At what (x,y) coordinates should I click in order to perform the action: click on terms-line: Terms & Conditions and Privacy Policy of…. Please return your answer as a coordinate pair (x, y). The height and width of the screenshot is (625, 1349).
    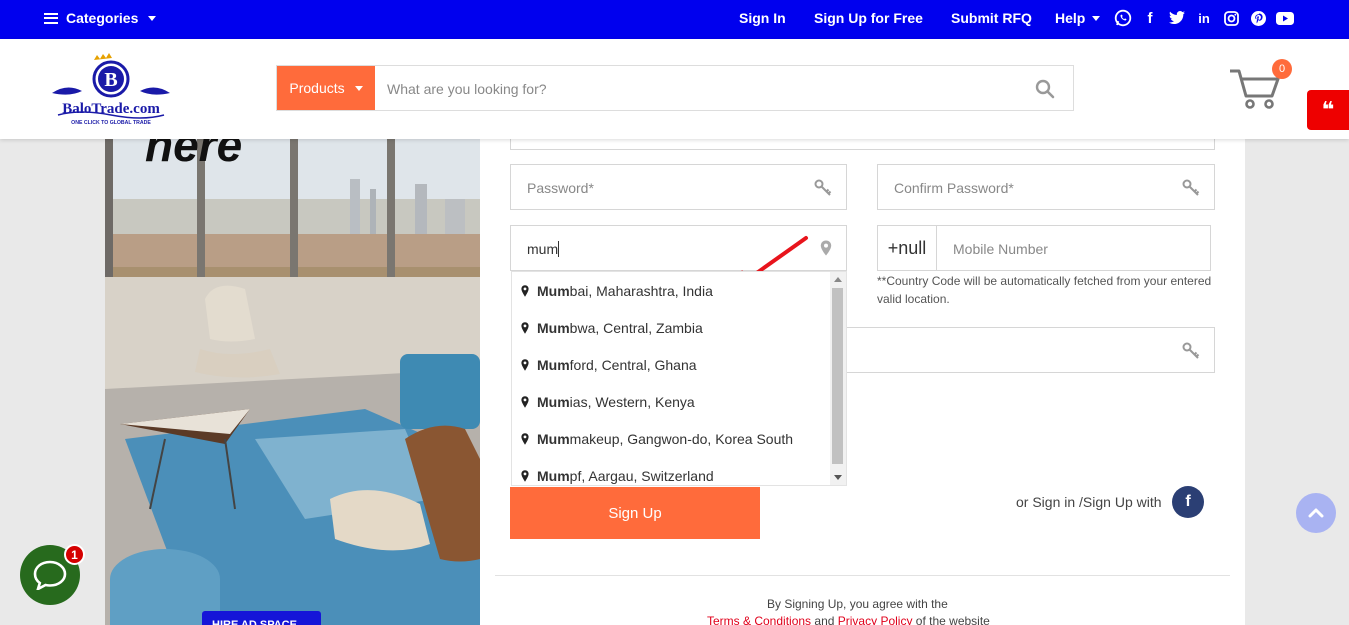
    Looking at the image, I should click on (848, 619).